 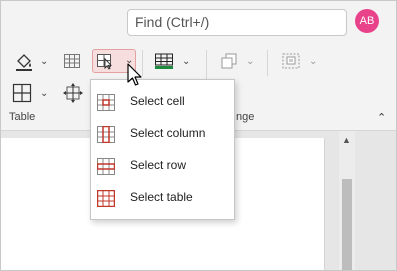 I want to click on group-objects-icon, so click(x=291, y=61).